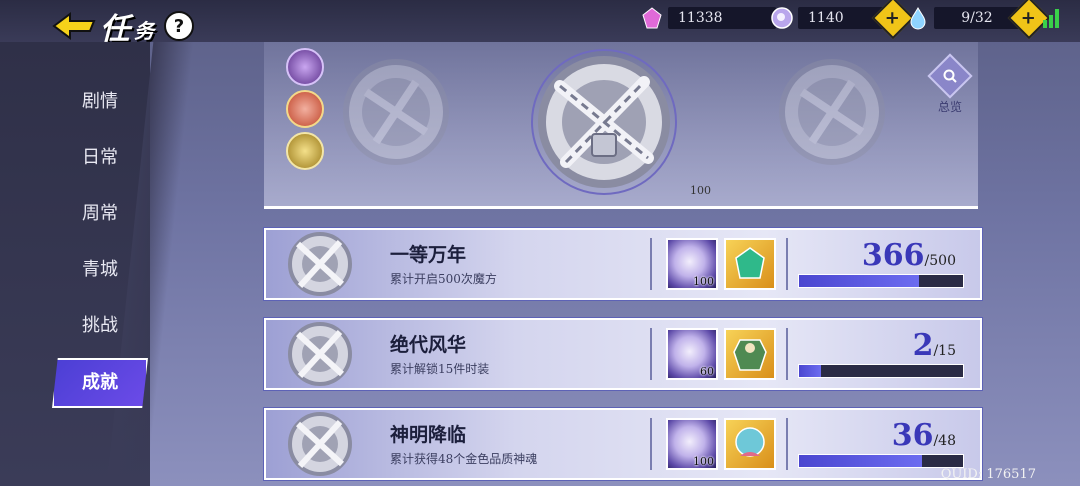 Image resolution: width=1080 pixels, height=486 pixels. I want to click on progress-target: /500, so click(940, 261).